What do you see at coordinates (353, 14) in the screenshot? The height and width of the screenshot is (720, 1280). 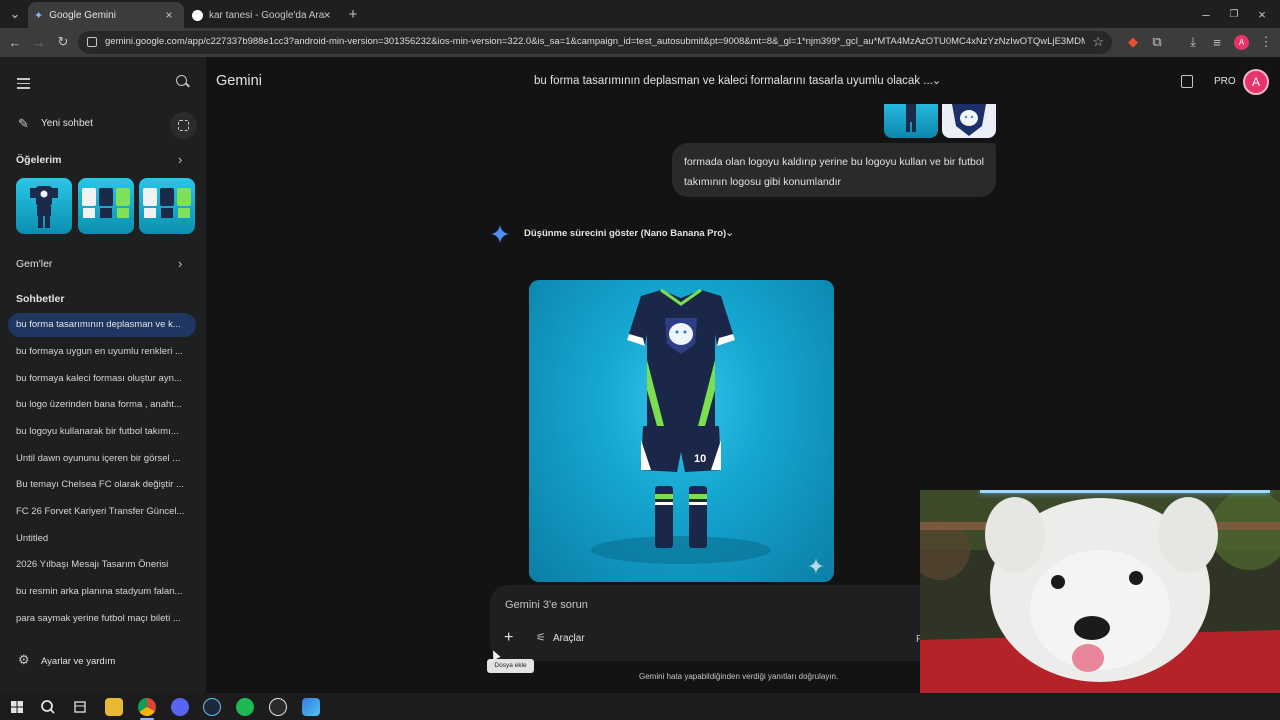 I see `new-tab-icon: +` at bounding box center [353, 14].